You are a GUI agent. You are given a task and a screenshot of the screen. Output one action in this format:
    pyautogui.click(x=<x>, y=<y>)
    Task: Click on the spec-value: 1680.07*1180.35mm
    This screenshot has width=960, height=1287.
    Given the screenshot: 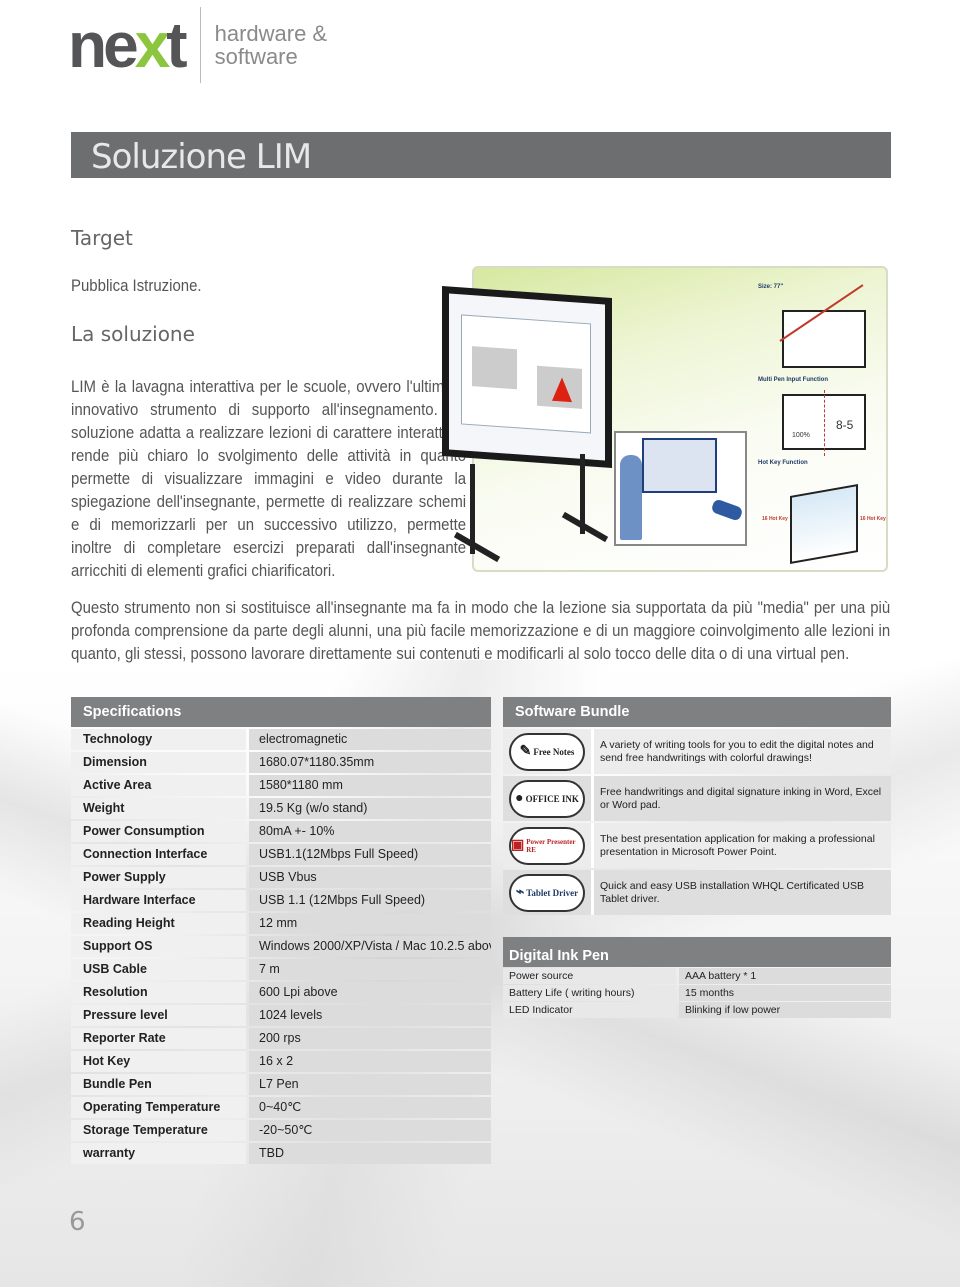 What is the action you would take?
    pyautogui.click(x=370, y=762)
    